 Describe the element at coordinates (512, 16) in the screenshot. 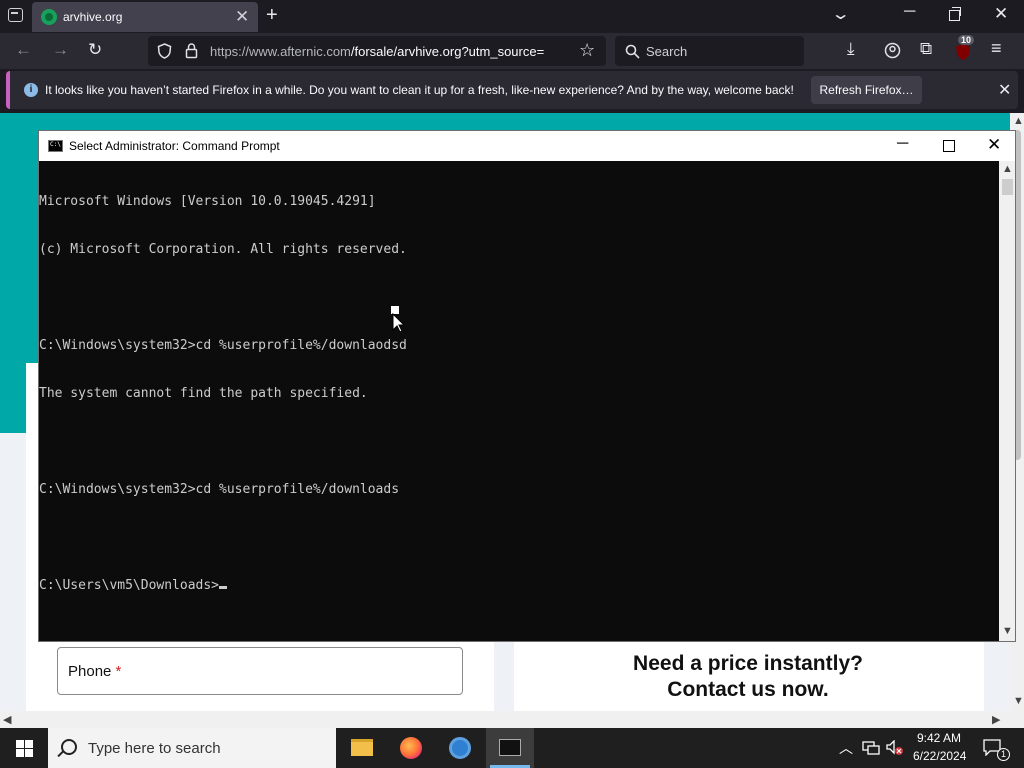

I see `tab-bar: arvhive.org ✕ + ⌄ ─ ✕` at that location.